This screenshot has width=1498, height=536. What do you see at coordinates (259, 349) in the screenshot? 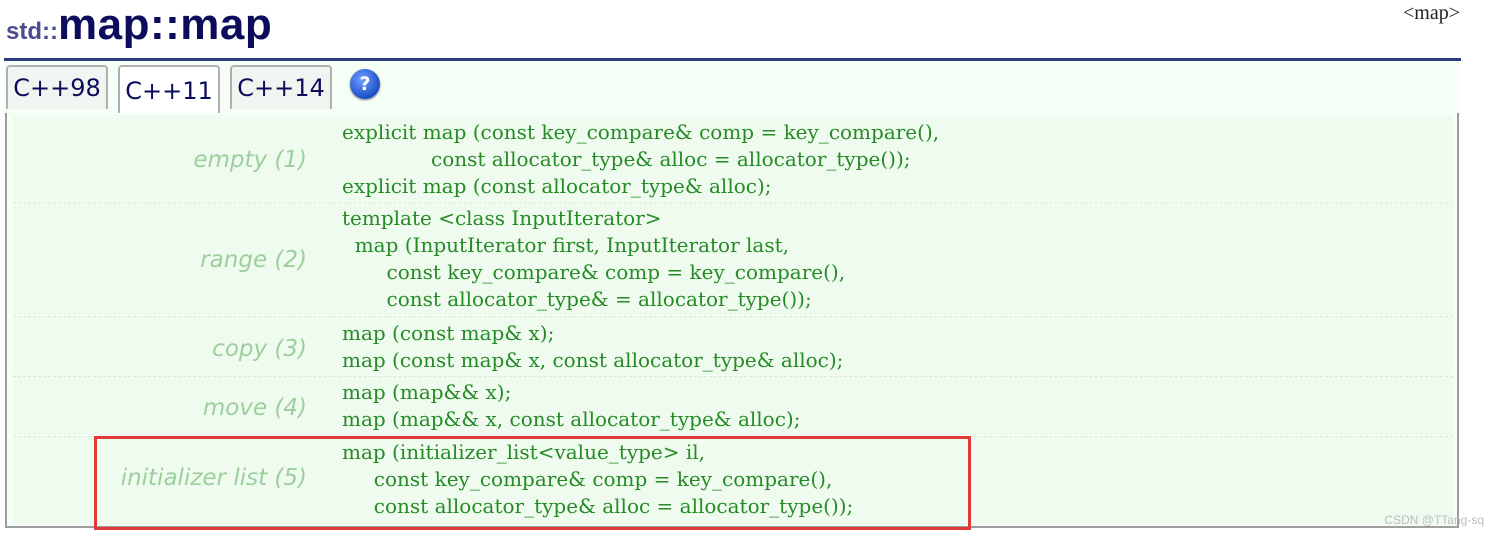
I see `overload-label: copy (3)` at bounding box center [259, 349].